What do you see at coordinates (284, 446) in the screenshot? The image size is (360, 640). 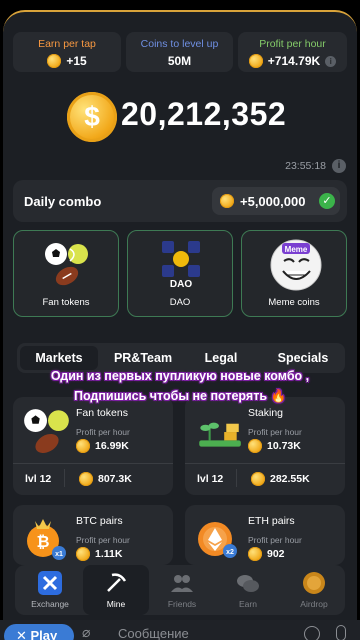 I see `card-pph-value: 10.73K` at bounding box center [284, 446].